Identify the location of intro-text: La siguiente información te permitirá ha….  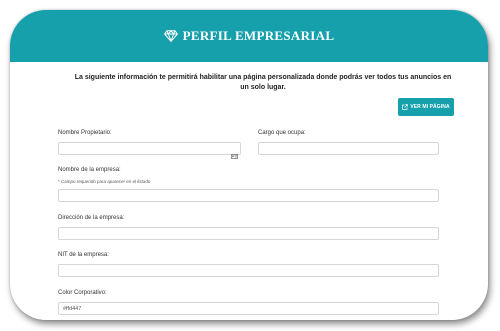
(263, 82).